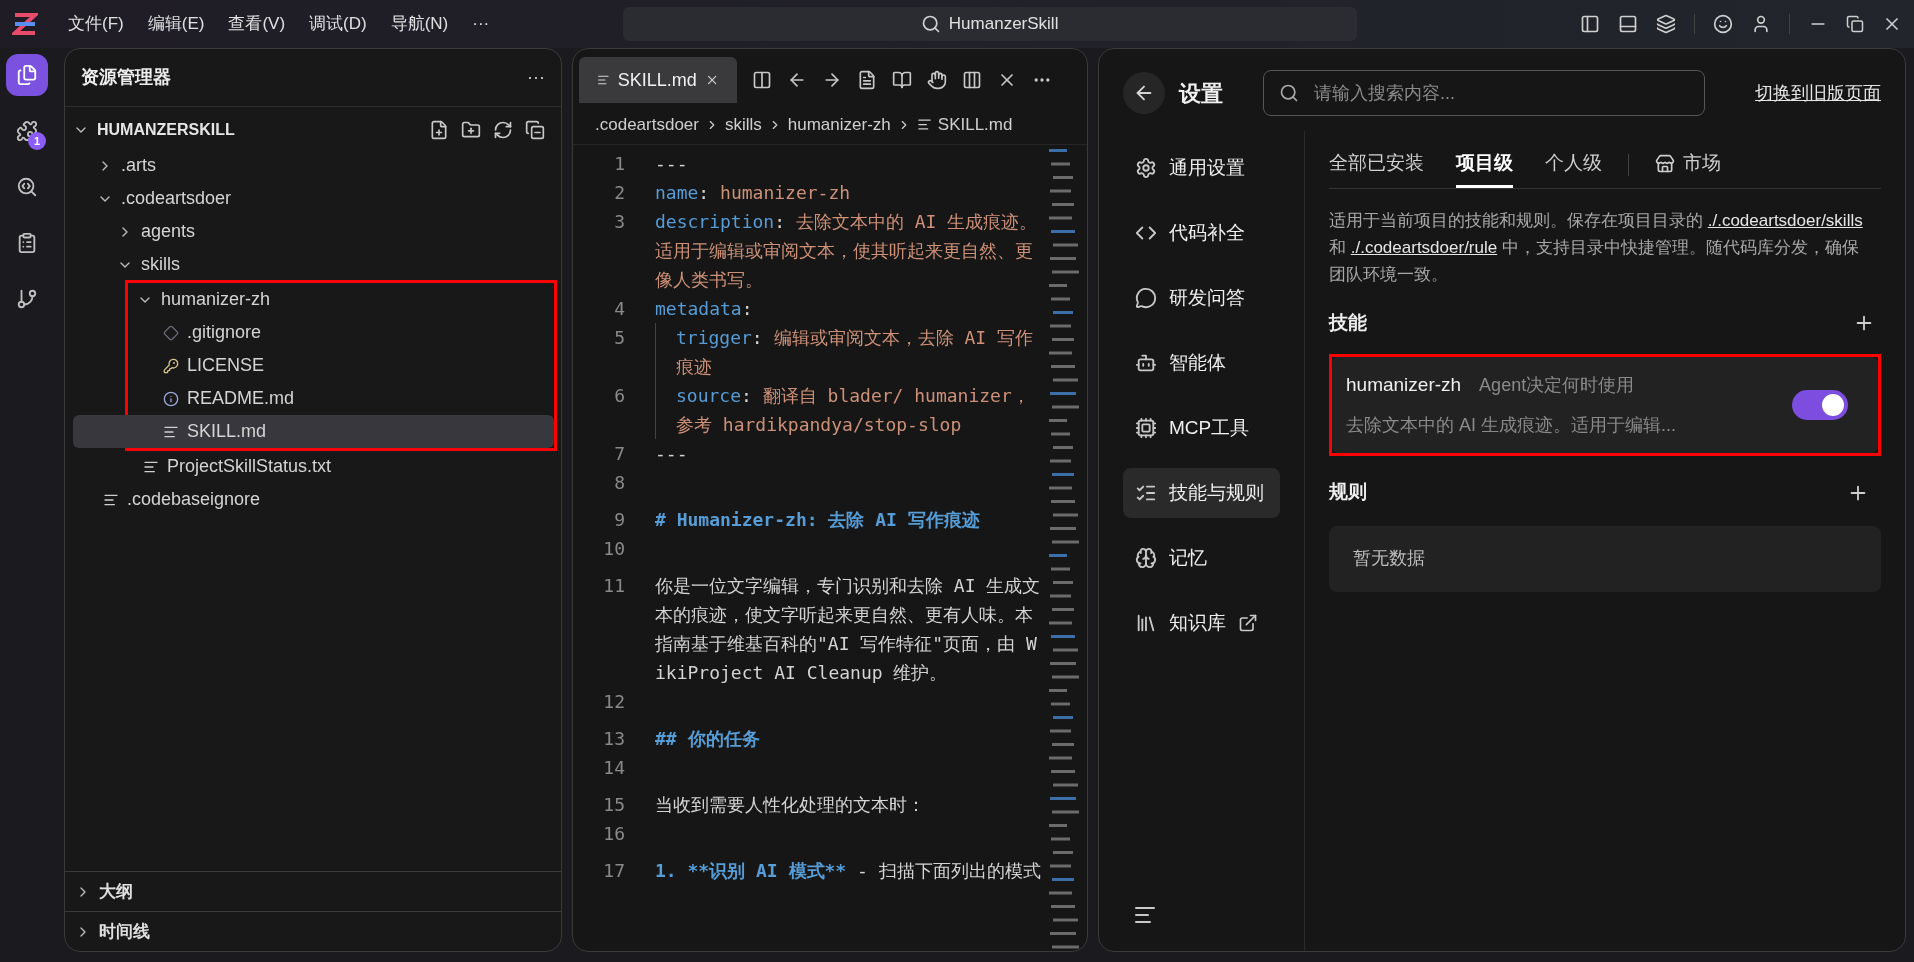  I want to click on menu-item: 文件(F), so click(96, 24).